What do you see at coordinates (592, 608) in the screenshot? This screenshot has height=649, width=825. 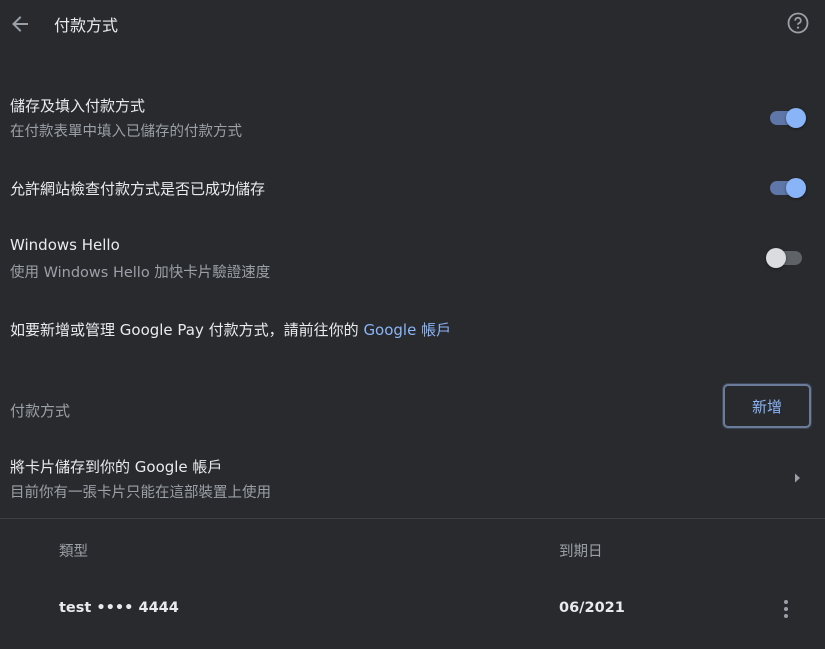 I see `card-expiry: 06/2021` at bounding box center [592, 608].